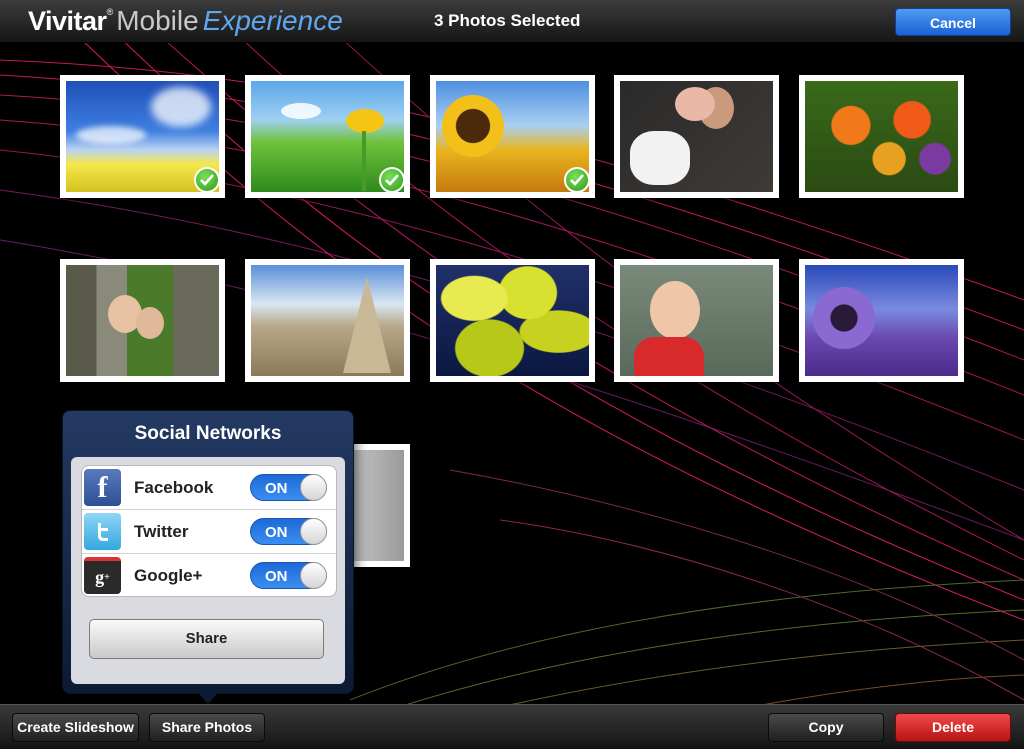 This screenshot has height=749, width=1024. I want to click on create-slideshow-button: Create Slideshow, so click(75, 727).